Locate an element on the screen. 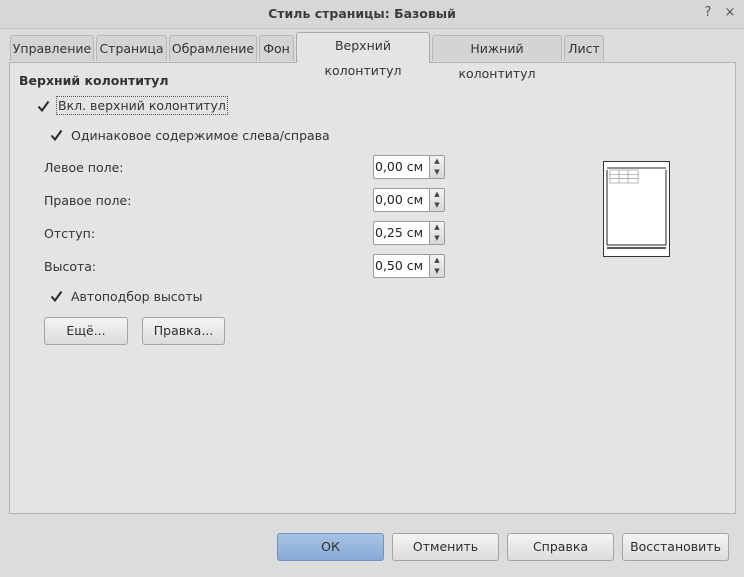 The height and width of the screenshot is (577, 744). enable-header-checkbox is located at coordinates (43, 106).